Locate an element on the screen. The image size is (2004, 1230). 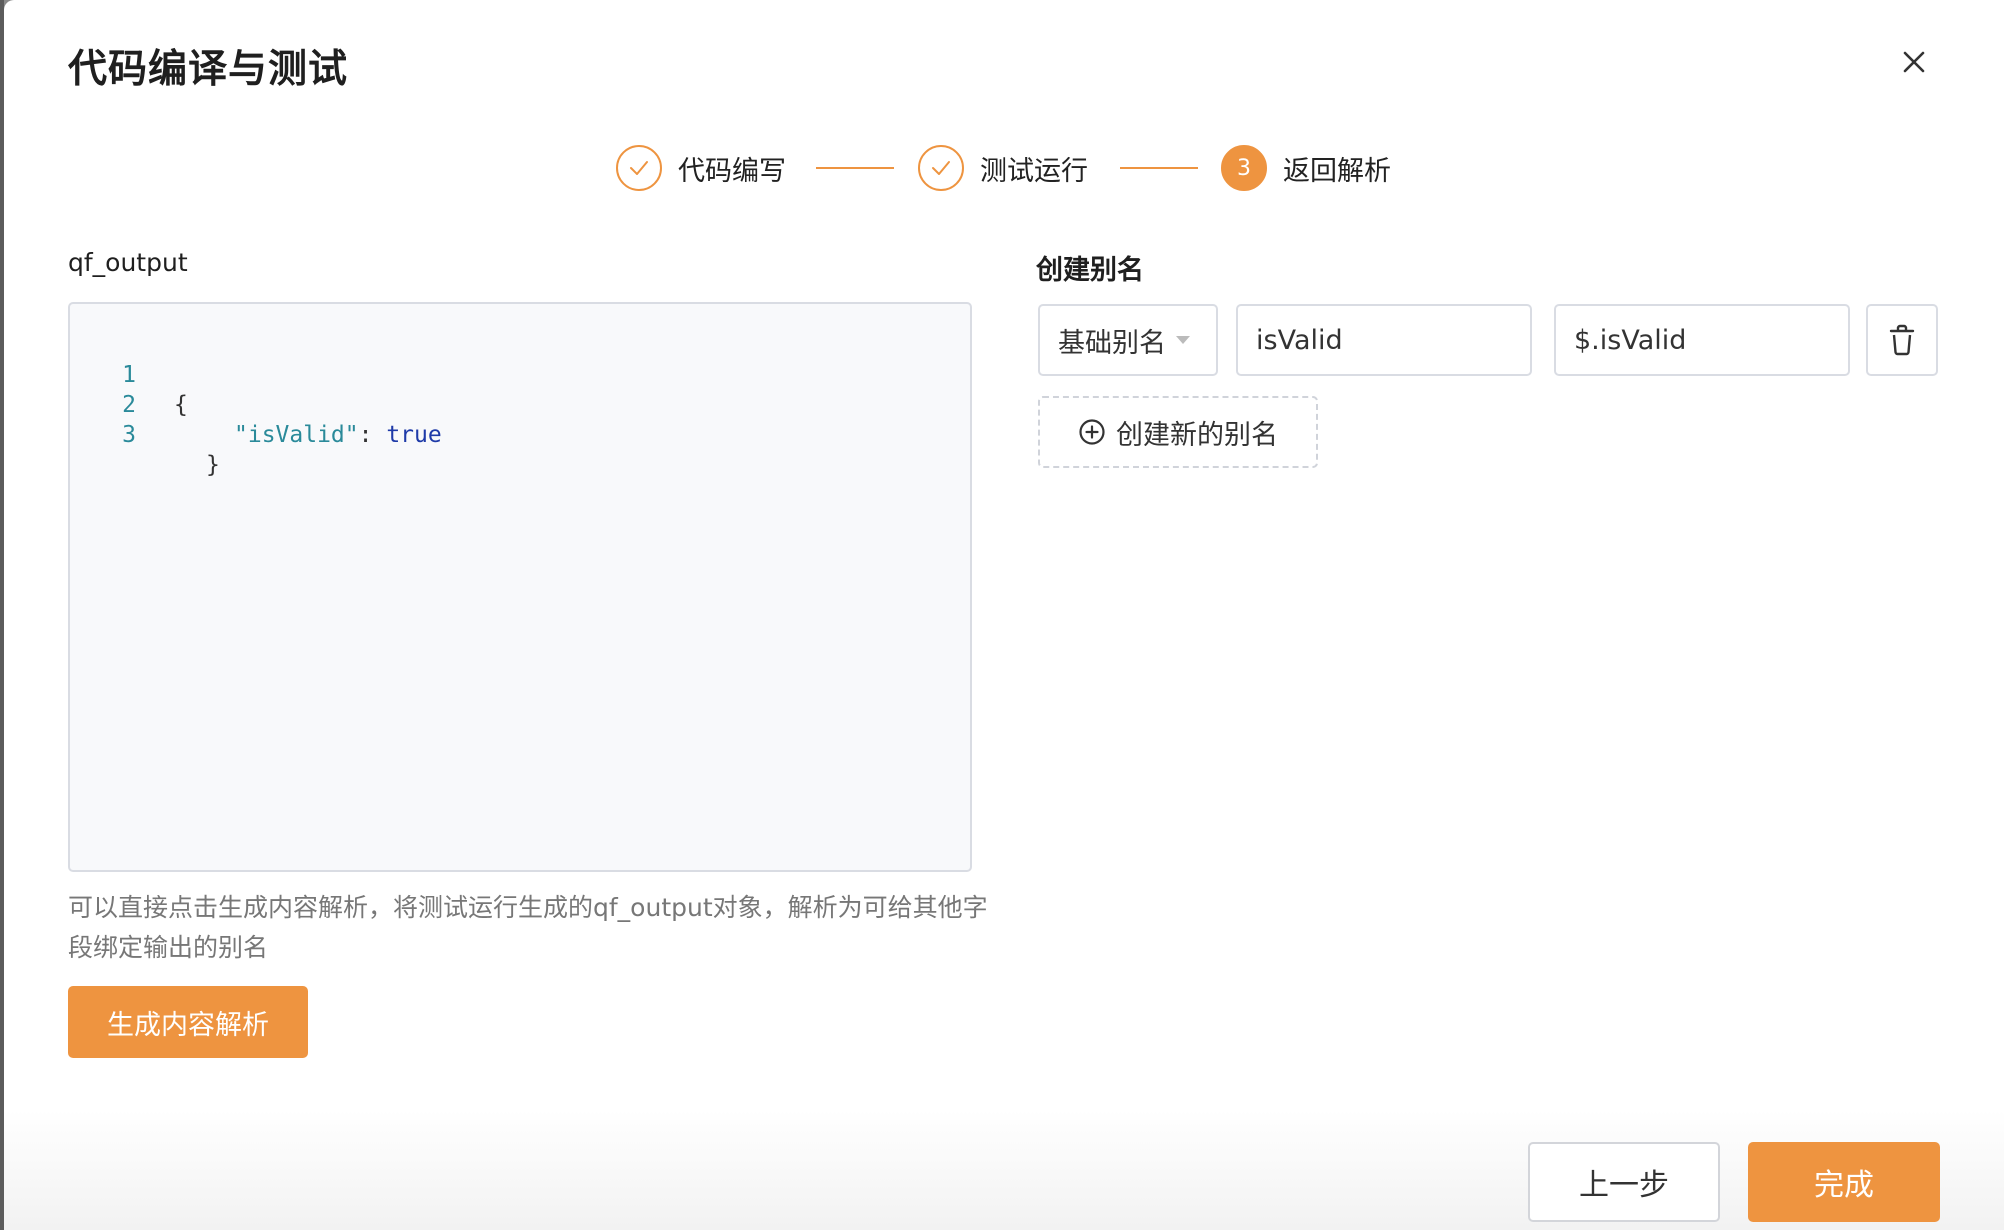
finish-button: 完成 is located at coordinates (1844, 1182).